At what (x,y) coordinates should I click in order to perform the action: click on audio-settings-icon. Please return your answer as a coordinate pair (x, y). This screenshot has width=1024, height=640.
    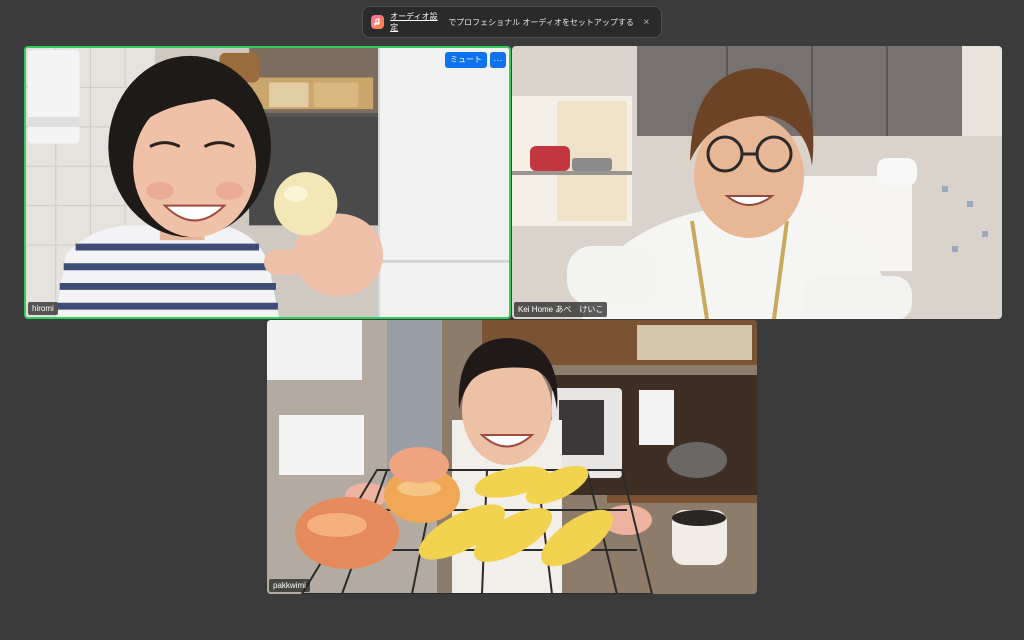
    Looking at the image, I should click on (378, 22).